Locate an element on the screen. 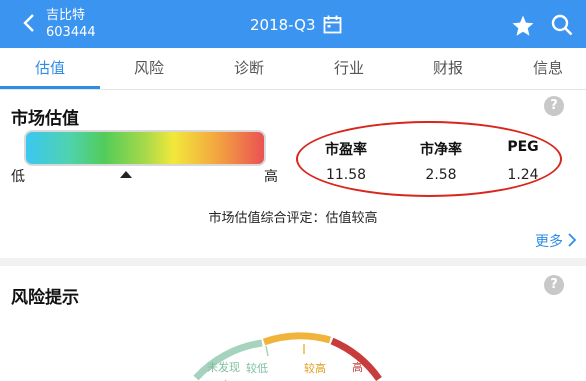 The height and width of the screenshot is (381, 586). top-bar: 吉比特 603444 2018-Q3 is located at coordinates (293, 24).